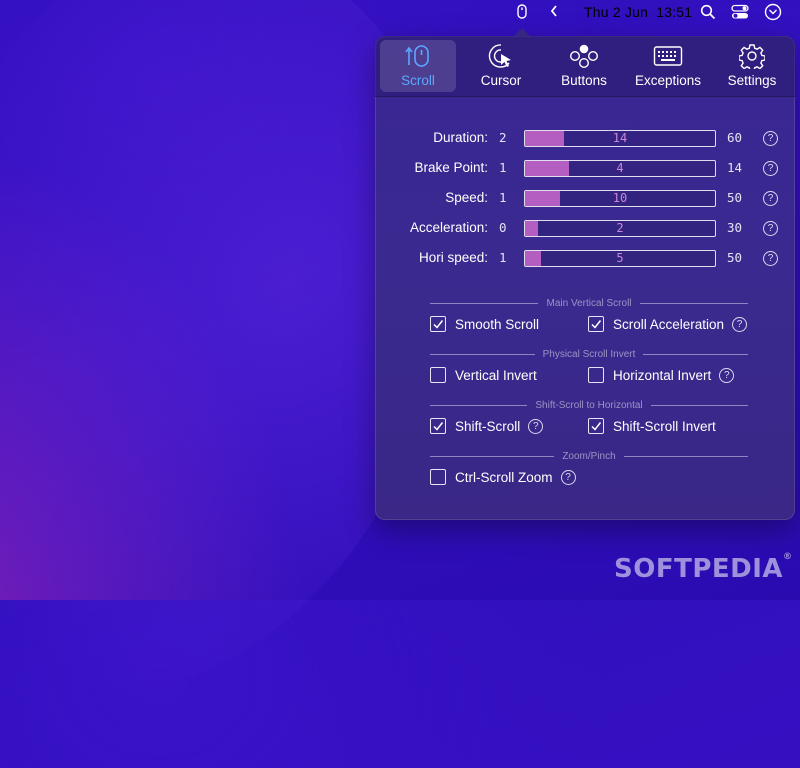  I want to click on slider-label: Brake Point:, so click(451, 167).